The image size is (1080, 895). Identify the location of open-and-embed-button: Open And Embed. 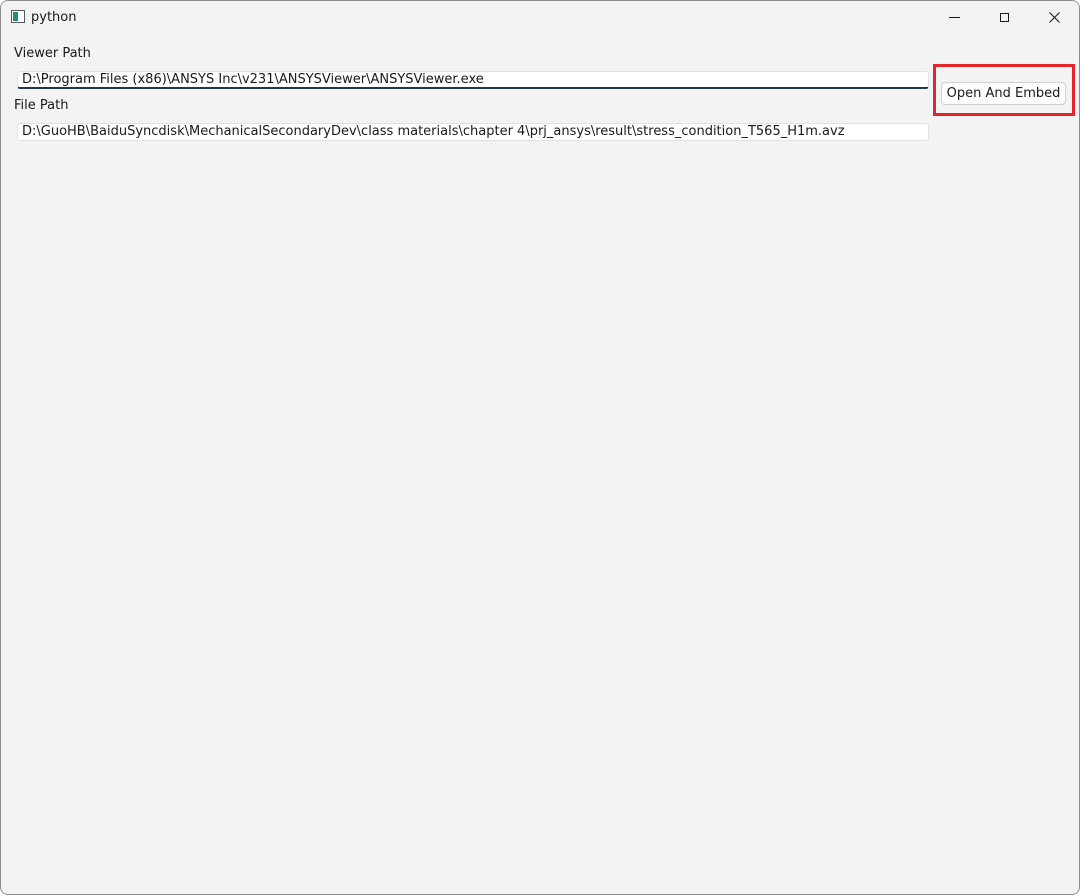
(1003, 93).